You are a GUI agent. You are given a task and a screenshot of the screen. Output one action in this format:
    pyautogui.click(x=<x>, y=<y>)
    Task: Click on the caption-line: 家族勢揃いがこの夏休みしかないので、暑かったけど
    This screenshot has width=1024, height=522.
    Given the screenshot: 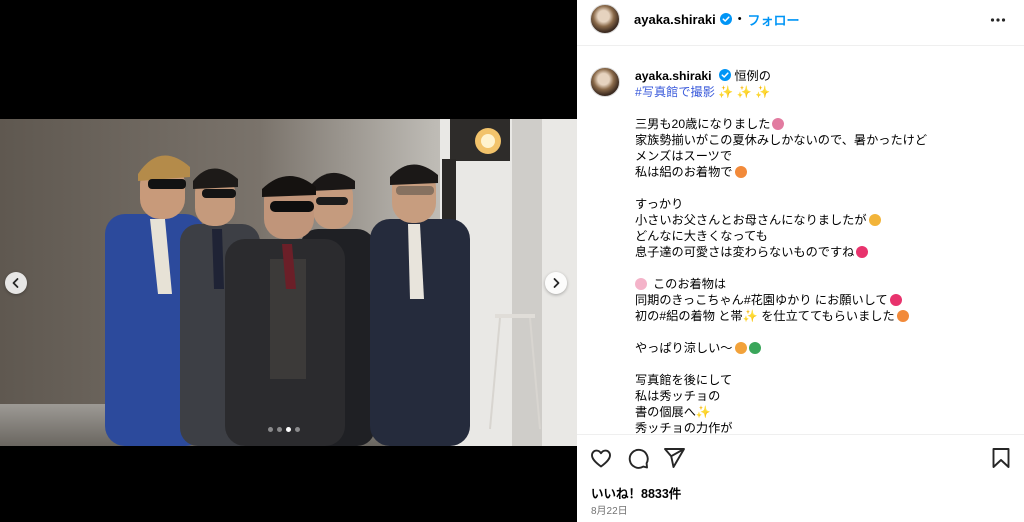 What is the action you would take?
    pyautogui.click(x=781, y=140)
    